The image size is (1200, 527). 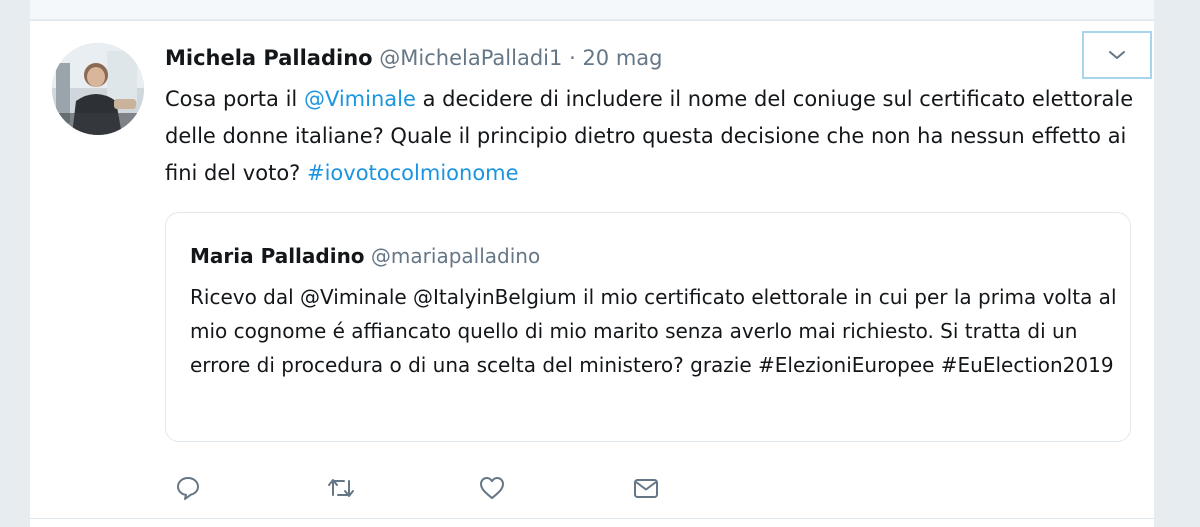 What do you see at coordinates (592, 9) in the screenshot?
I see `previous-tweet-edge` at bounding box center [592, 9].